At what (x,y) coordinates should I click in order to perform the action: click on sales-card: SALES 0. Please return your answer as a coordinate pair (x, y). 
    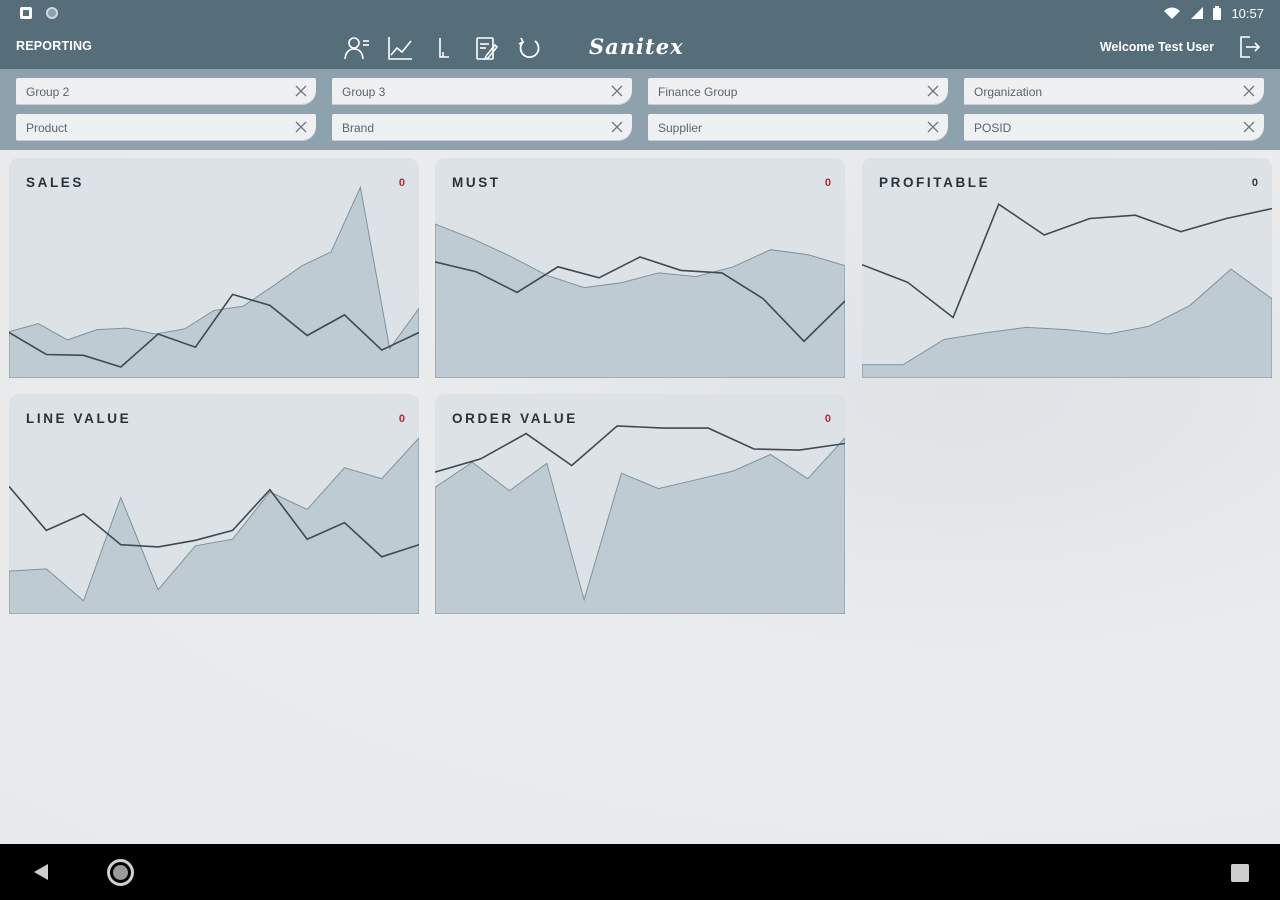
    Looking at the image, I should click on (214, 268).